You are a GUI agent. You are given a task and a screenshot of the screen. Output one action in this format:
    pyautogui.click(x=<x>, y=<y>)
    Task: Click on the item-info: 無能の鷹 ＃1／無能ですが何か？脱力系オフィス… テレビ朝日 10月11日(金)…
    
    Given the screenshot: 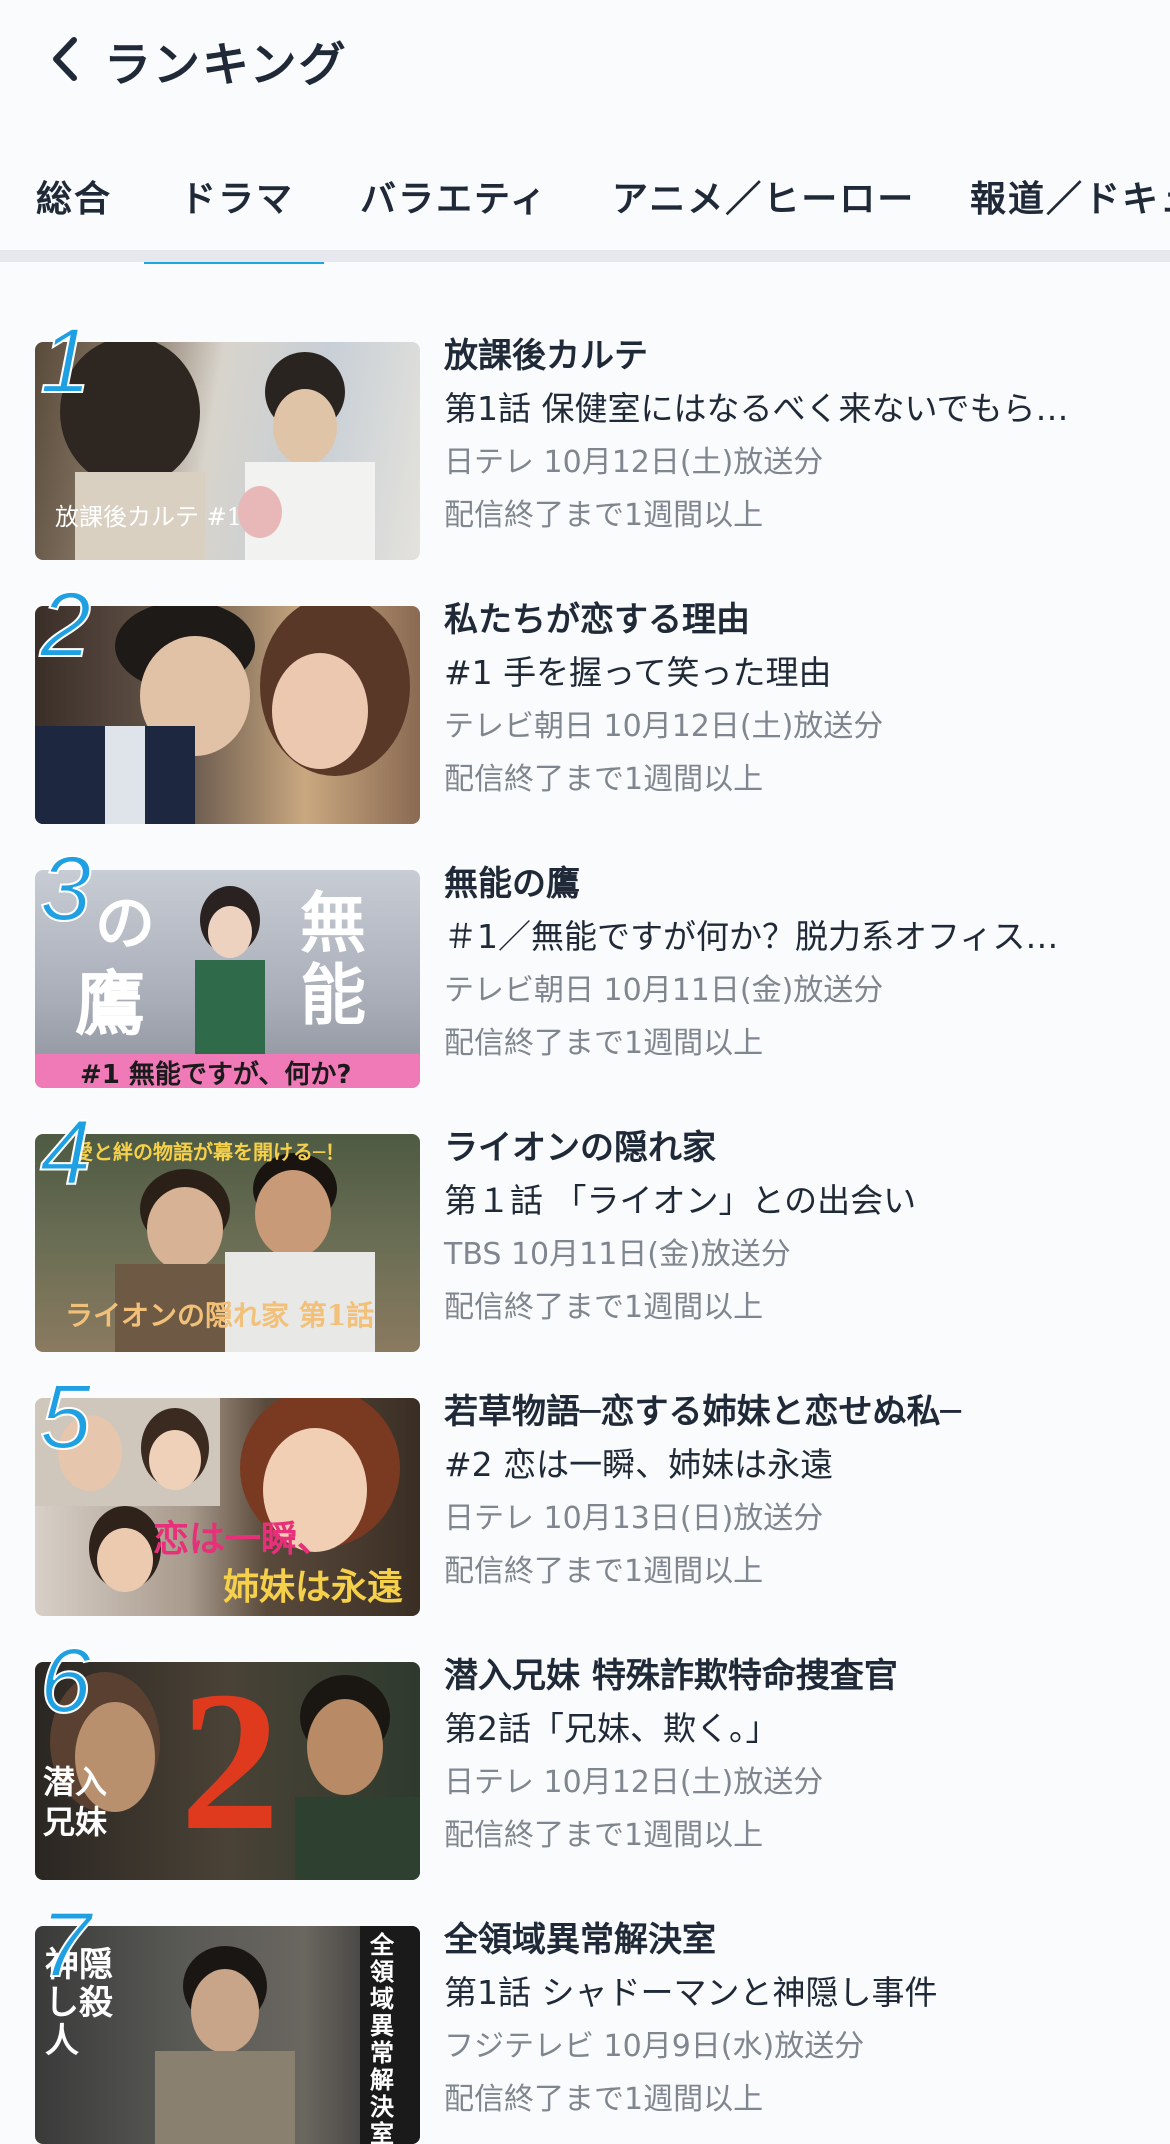 What is the action you would take?
    pyautogui.click(x=794, y=964)
    